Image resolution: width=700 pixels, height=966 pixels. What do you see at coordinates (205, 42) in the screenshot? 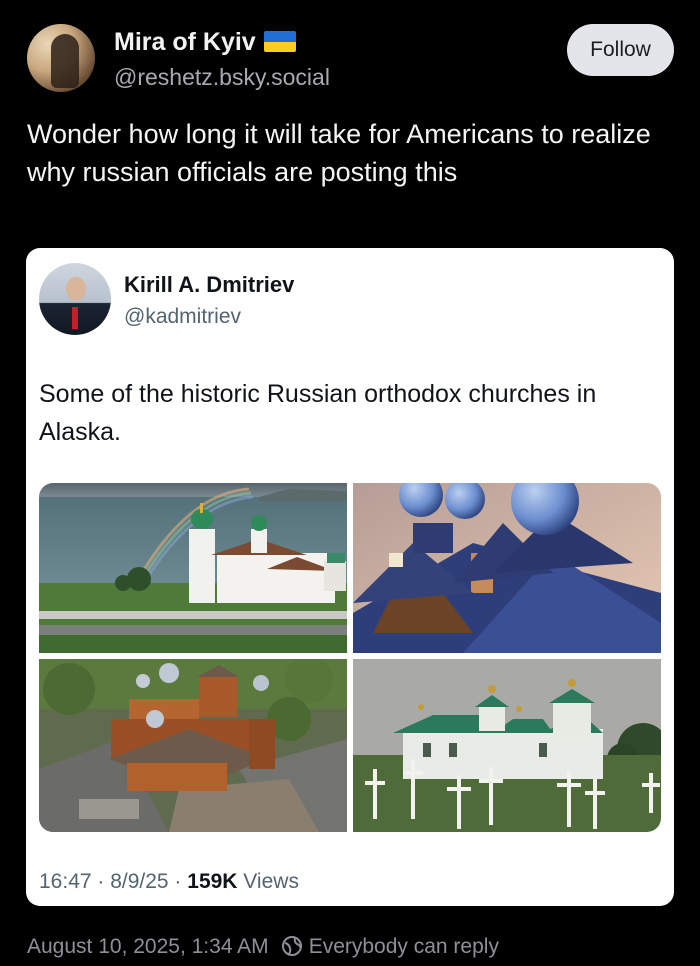
I see `author-name: Mira of Kyiv` at bounding box center [205, 42].